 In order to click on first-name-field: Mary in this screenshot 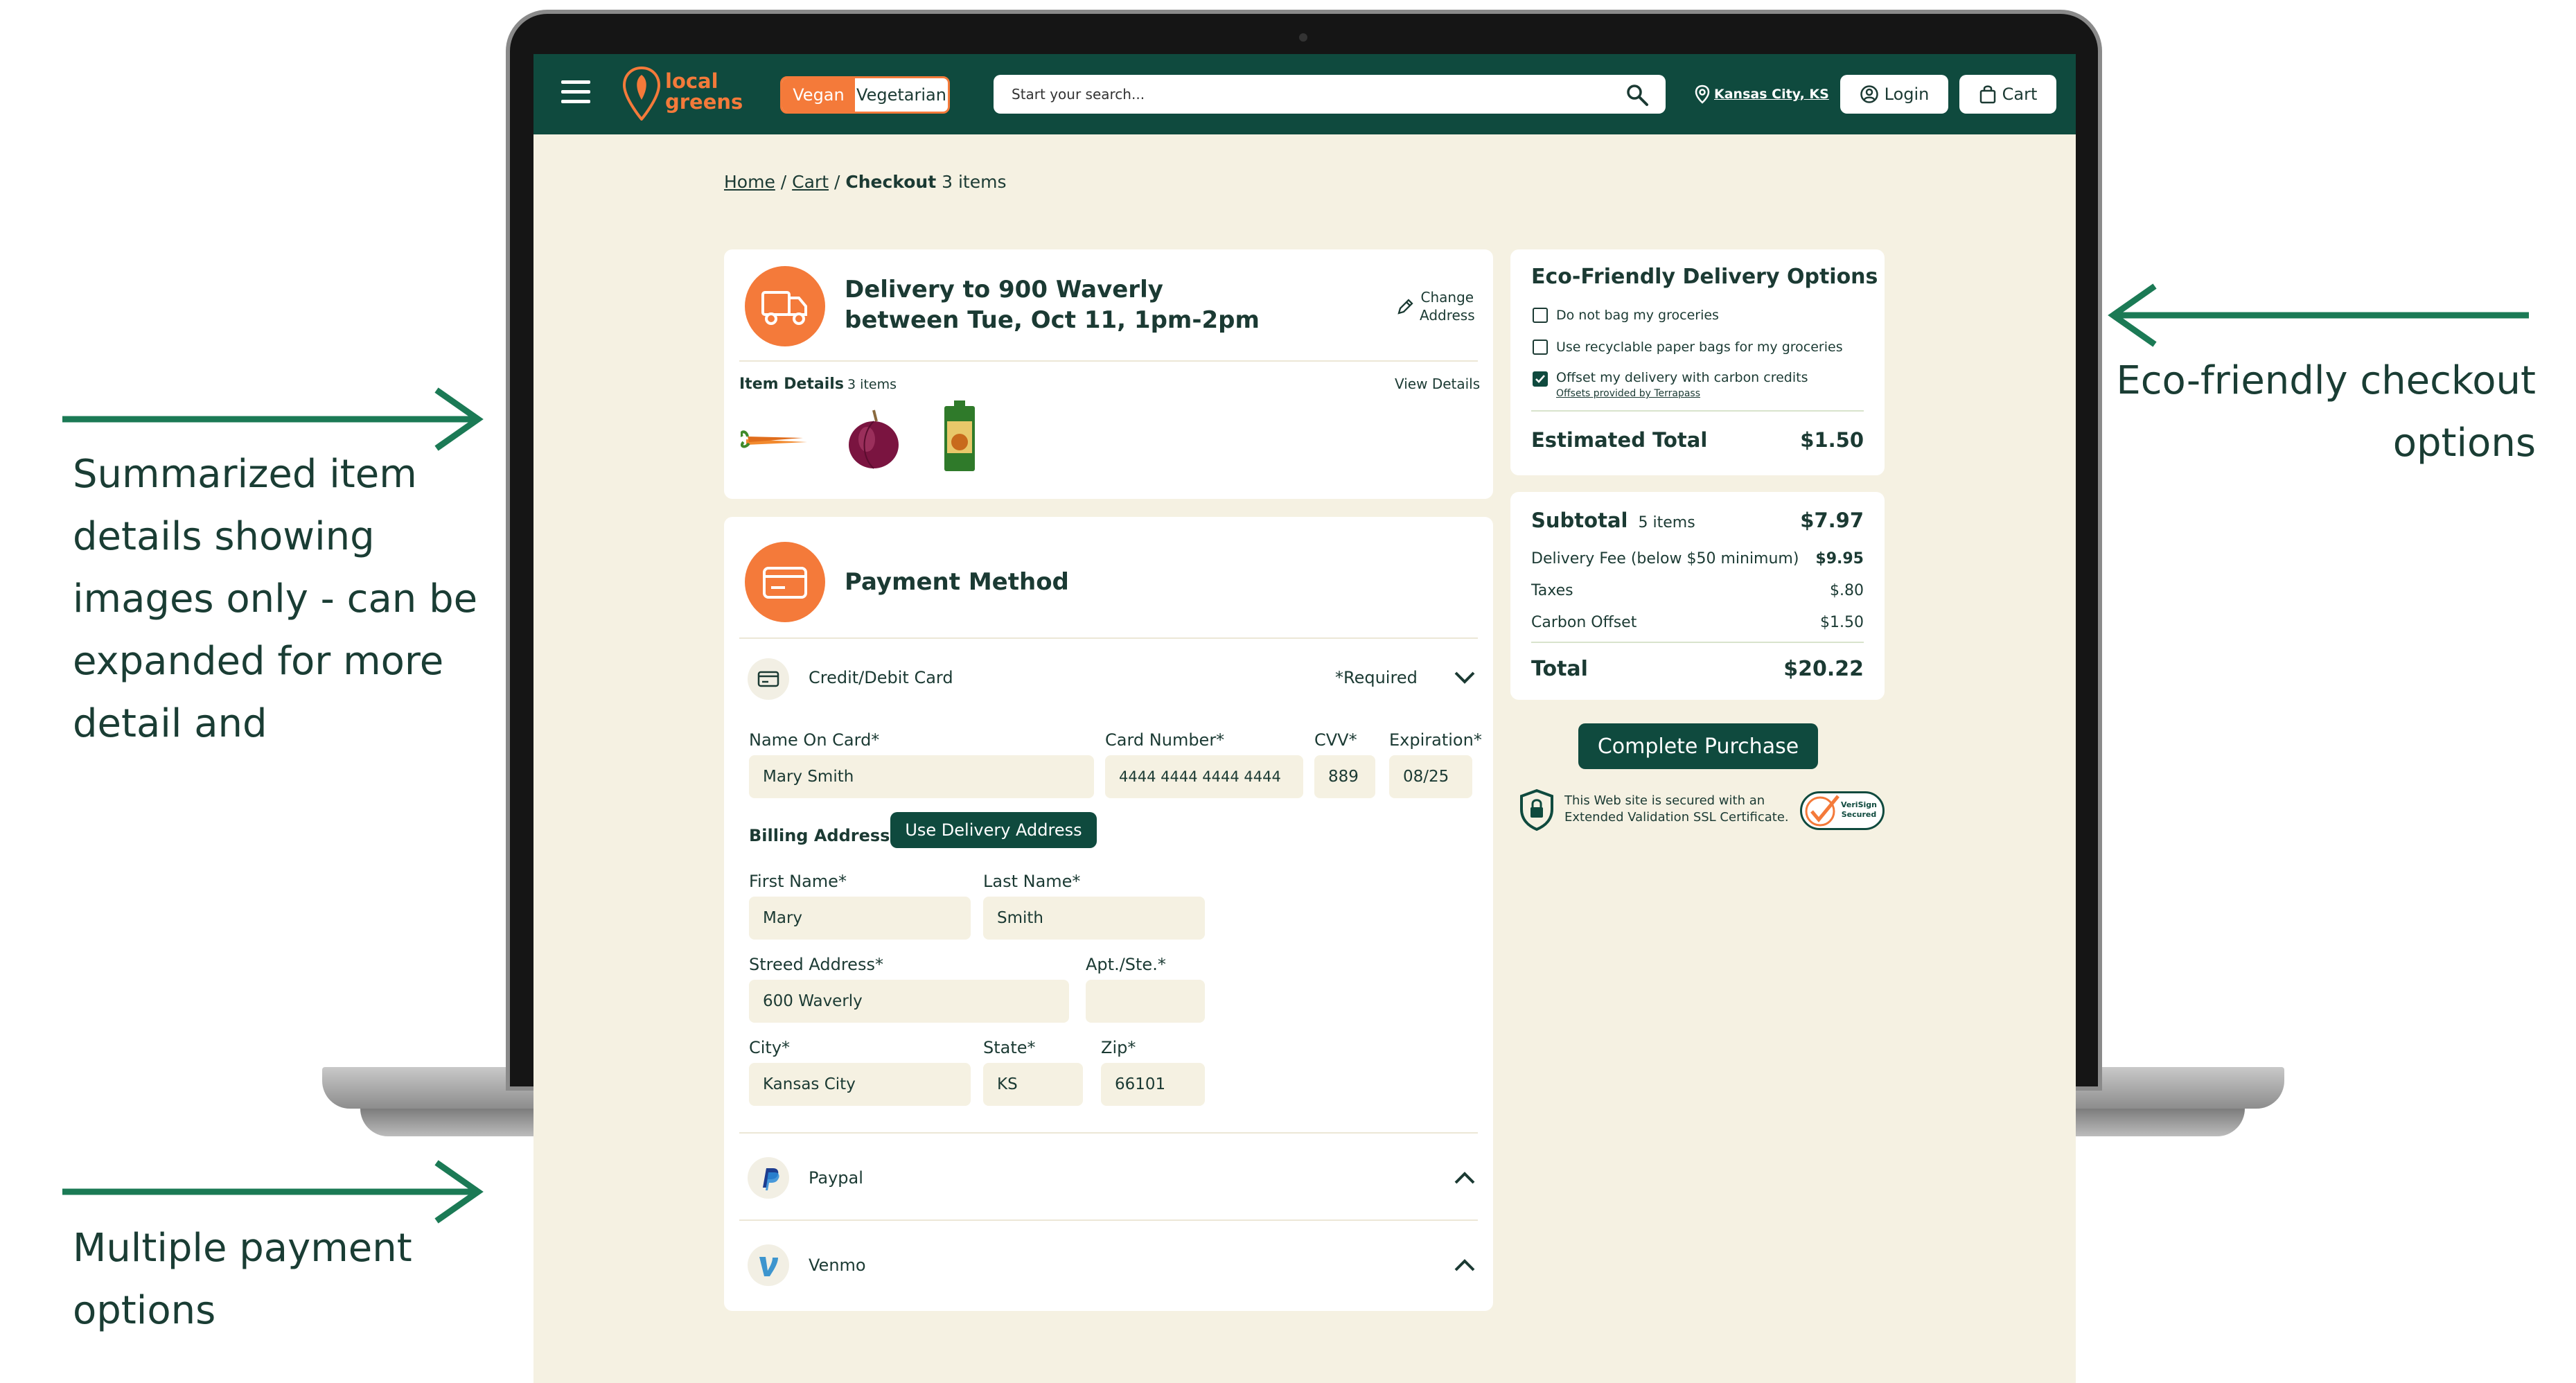, I will do `click(860, 919)`.